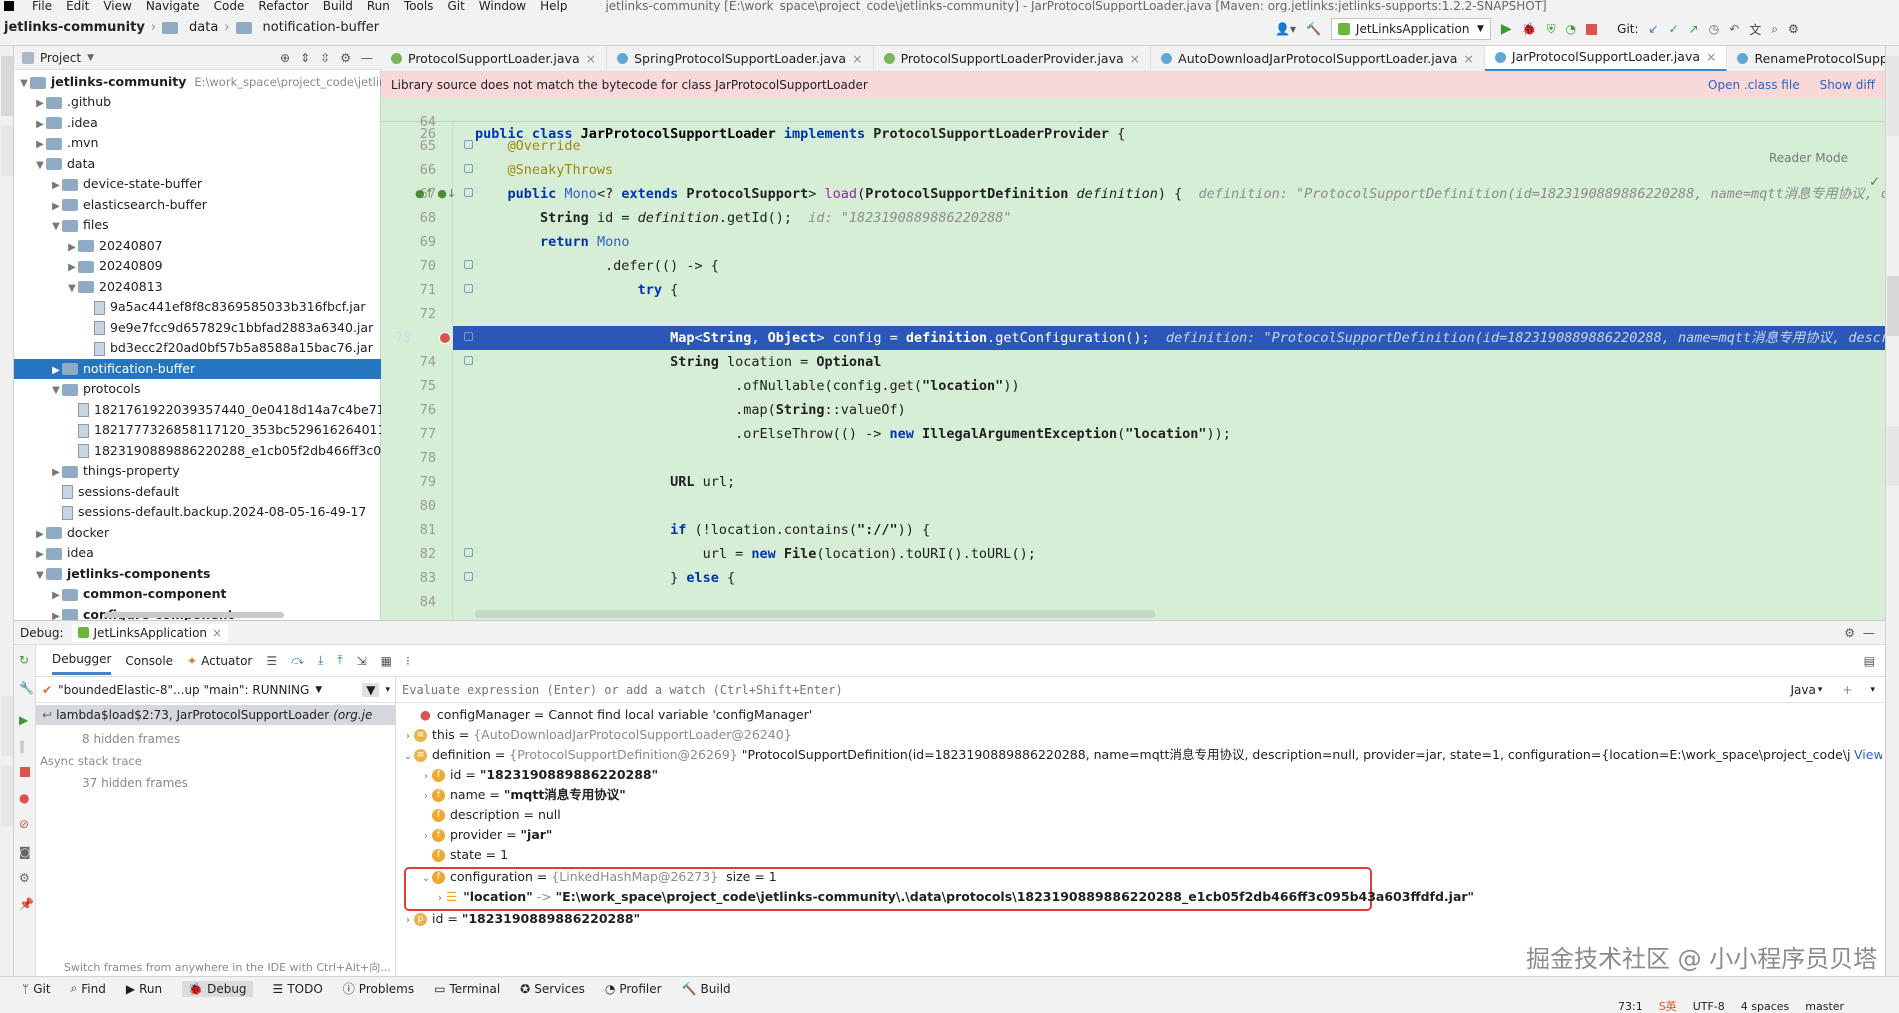 Image resolution: width=1899 pixels, height=1013 pixels. I want to click on encoding: UTF-8, so click(1709, 1006).